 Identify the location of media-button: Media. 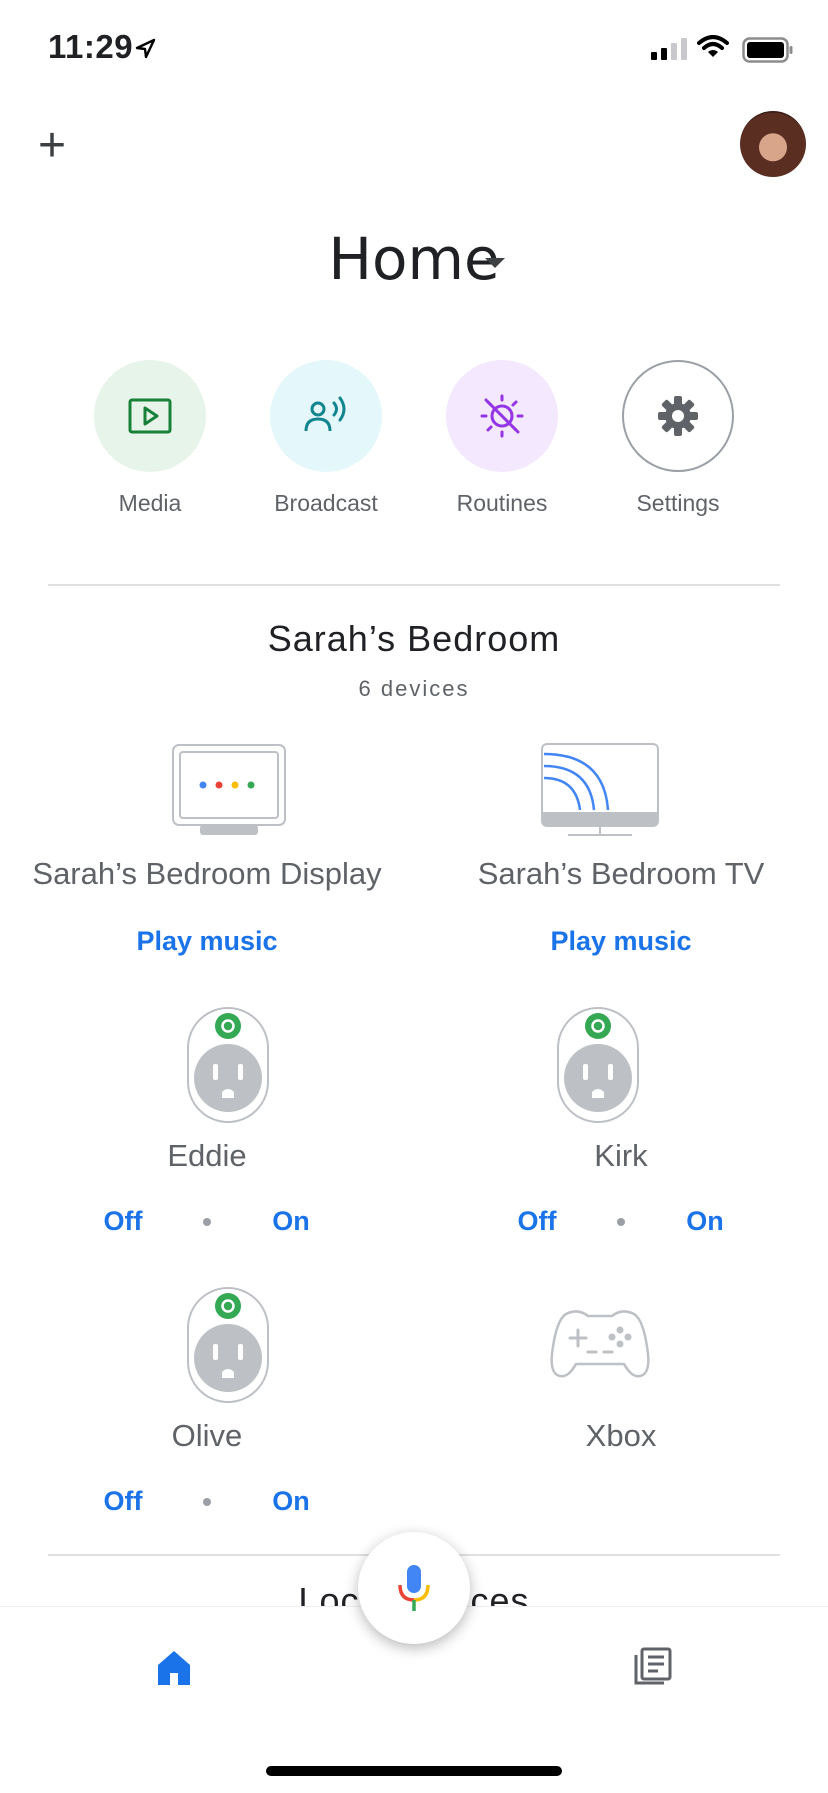
(150, 438).